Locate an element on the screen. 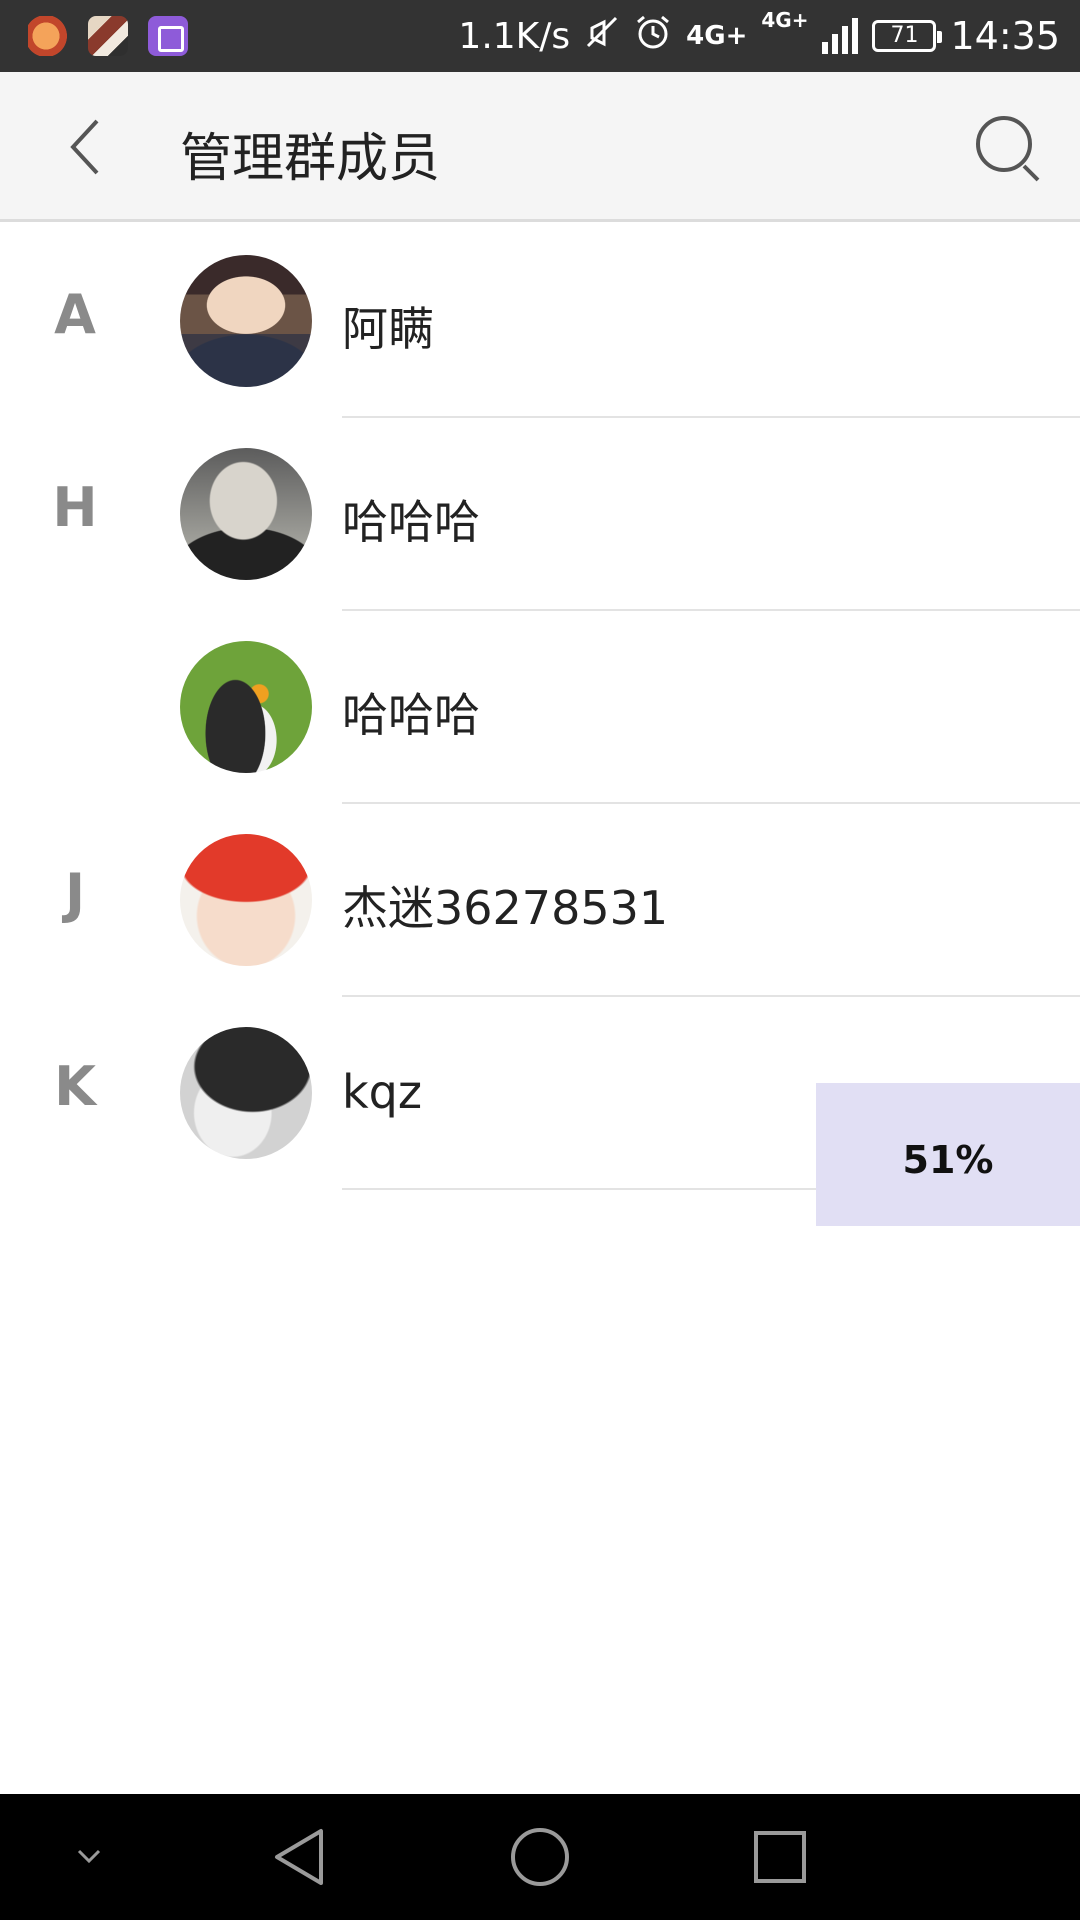 Image resolution: width=1080 pixels, height=1920 pixels. alarm-icon is located at coordinates (653, 36).